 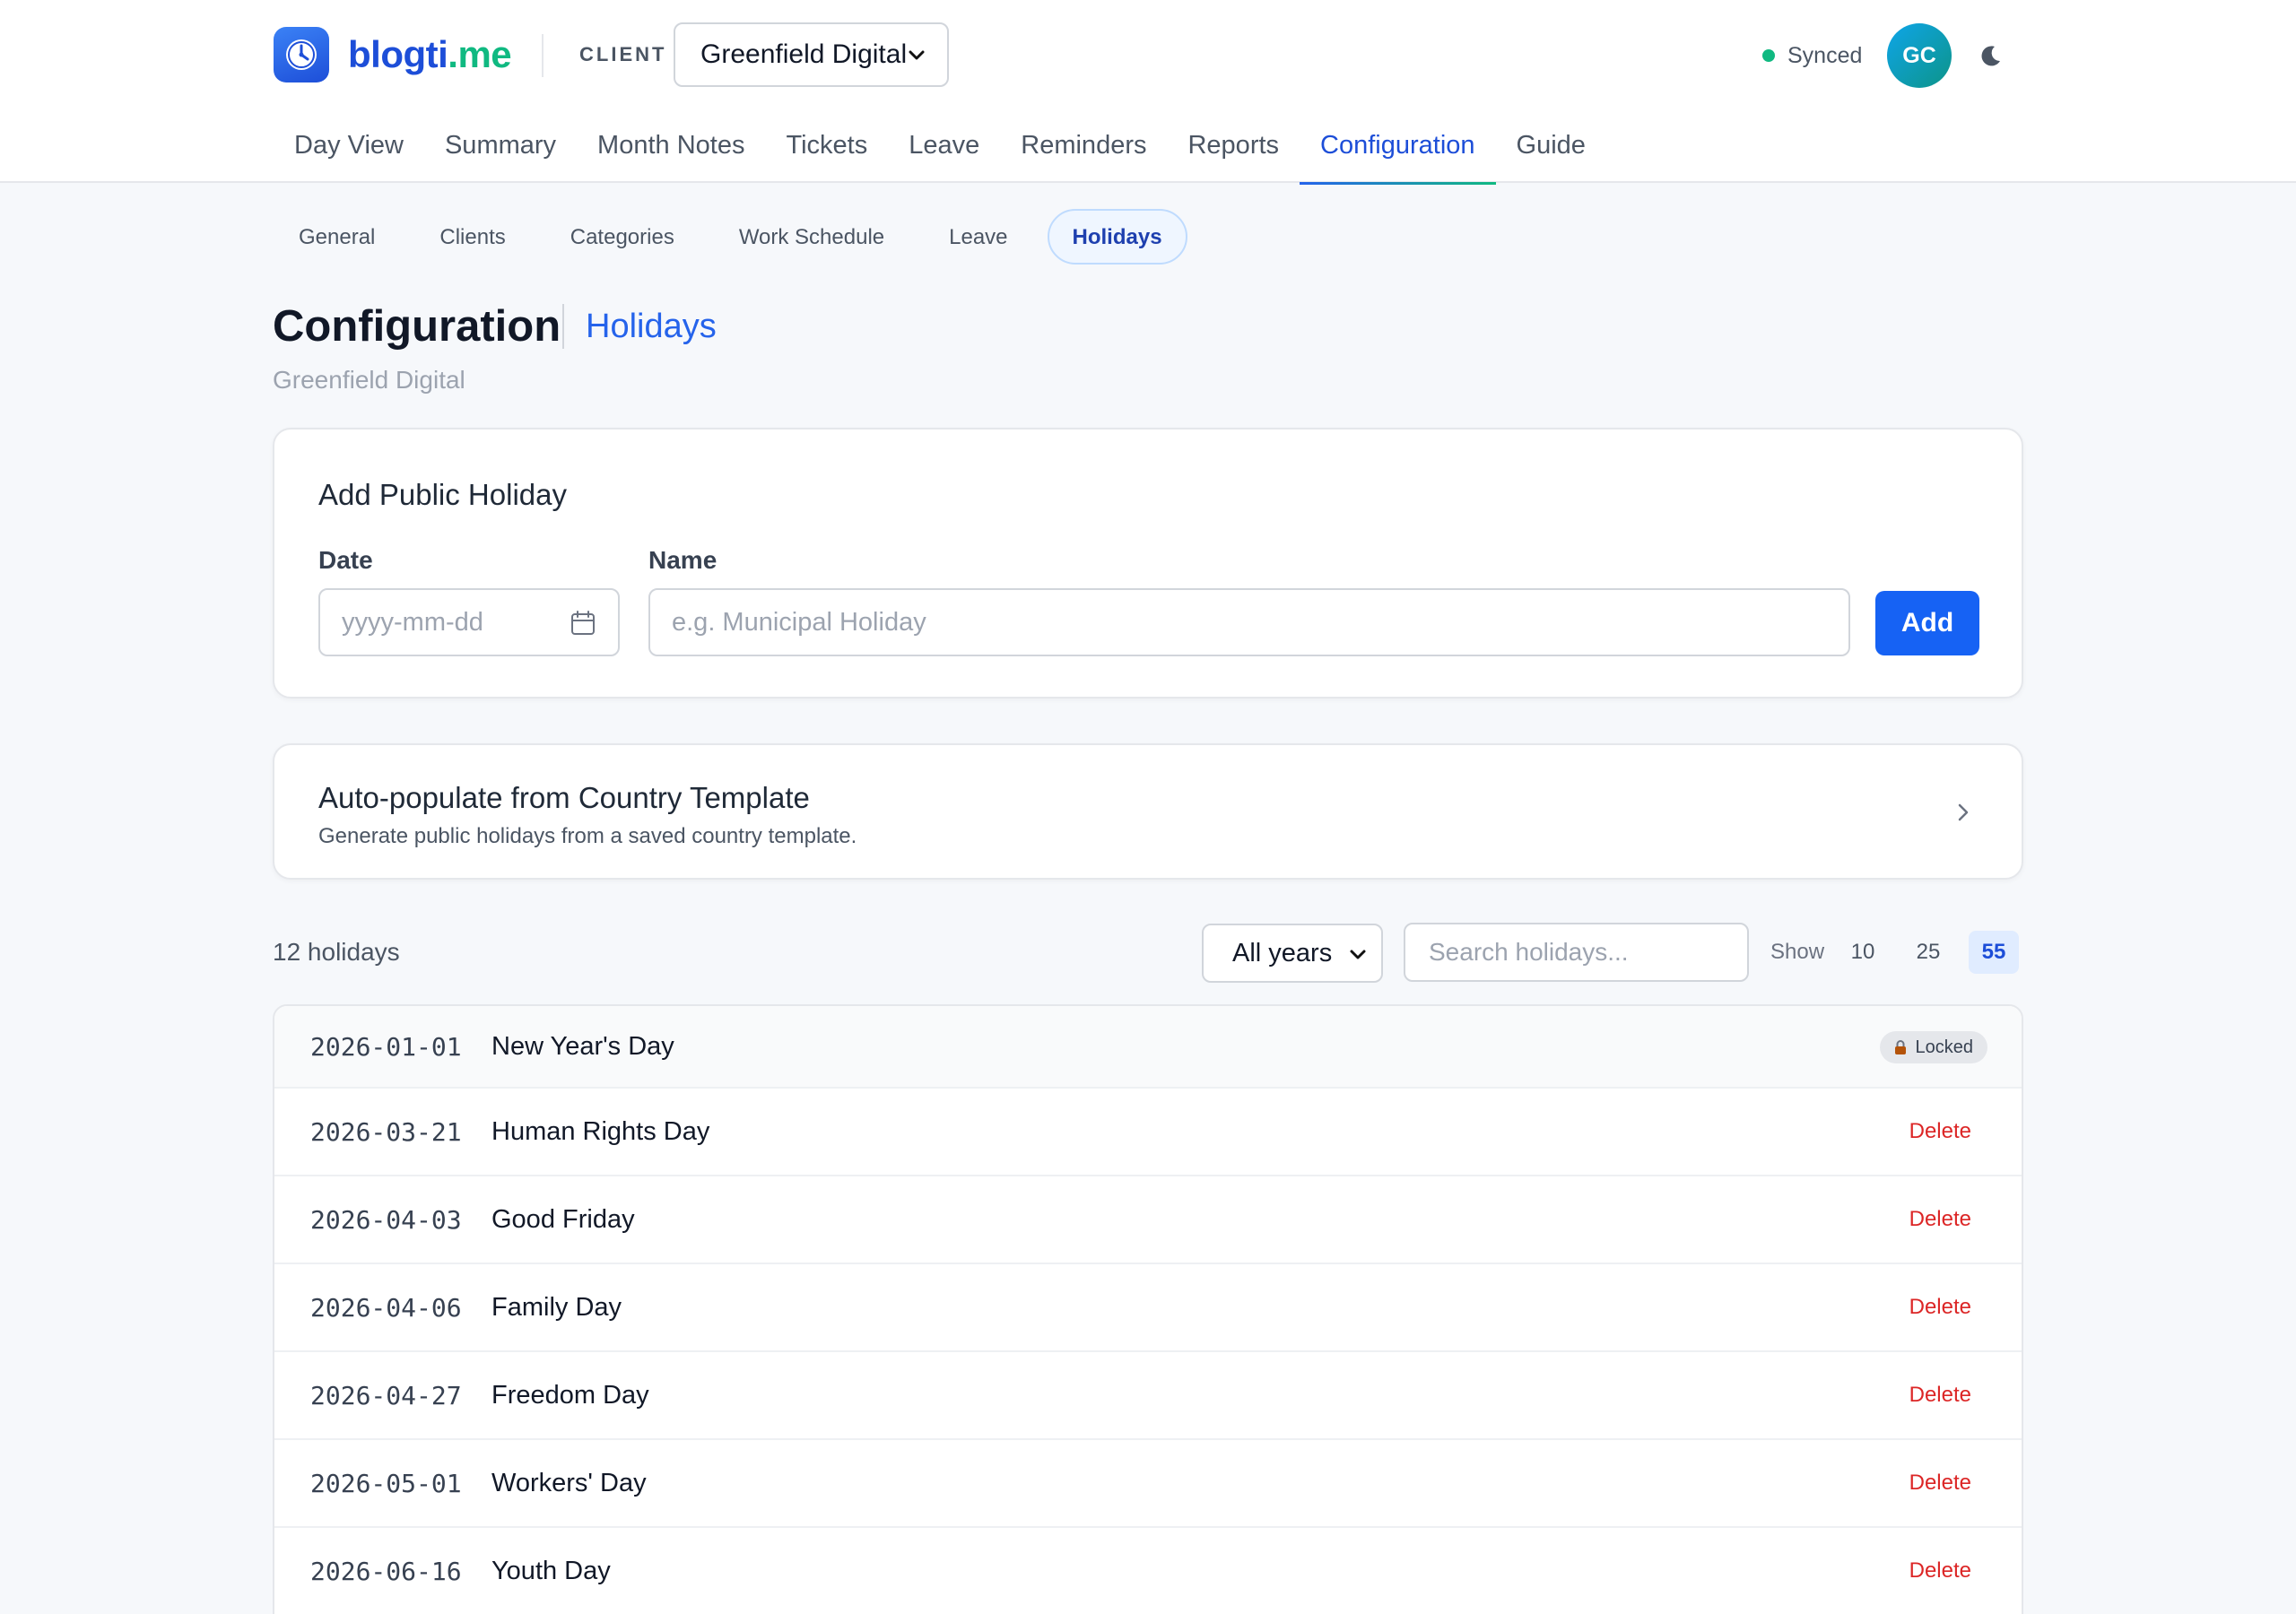 What do you see at coordinates (386, 1571) in the screenshot?
I see `holiday-date: 2026-06-16` at bounding box center [386, 1571].